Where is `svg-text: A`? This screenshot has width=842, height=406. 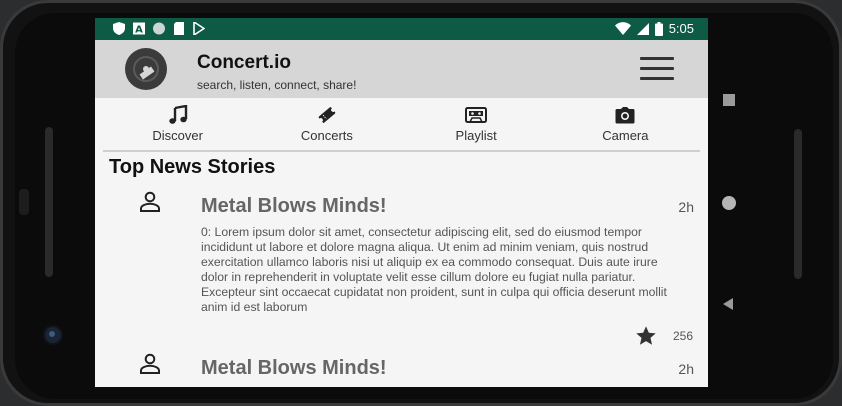
svg-text: A is located at coordinates (139, 30).